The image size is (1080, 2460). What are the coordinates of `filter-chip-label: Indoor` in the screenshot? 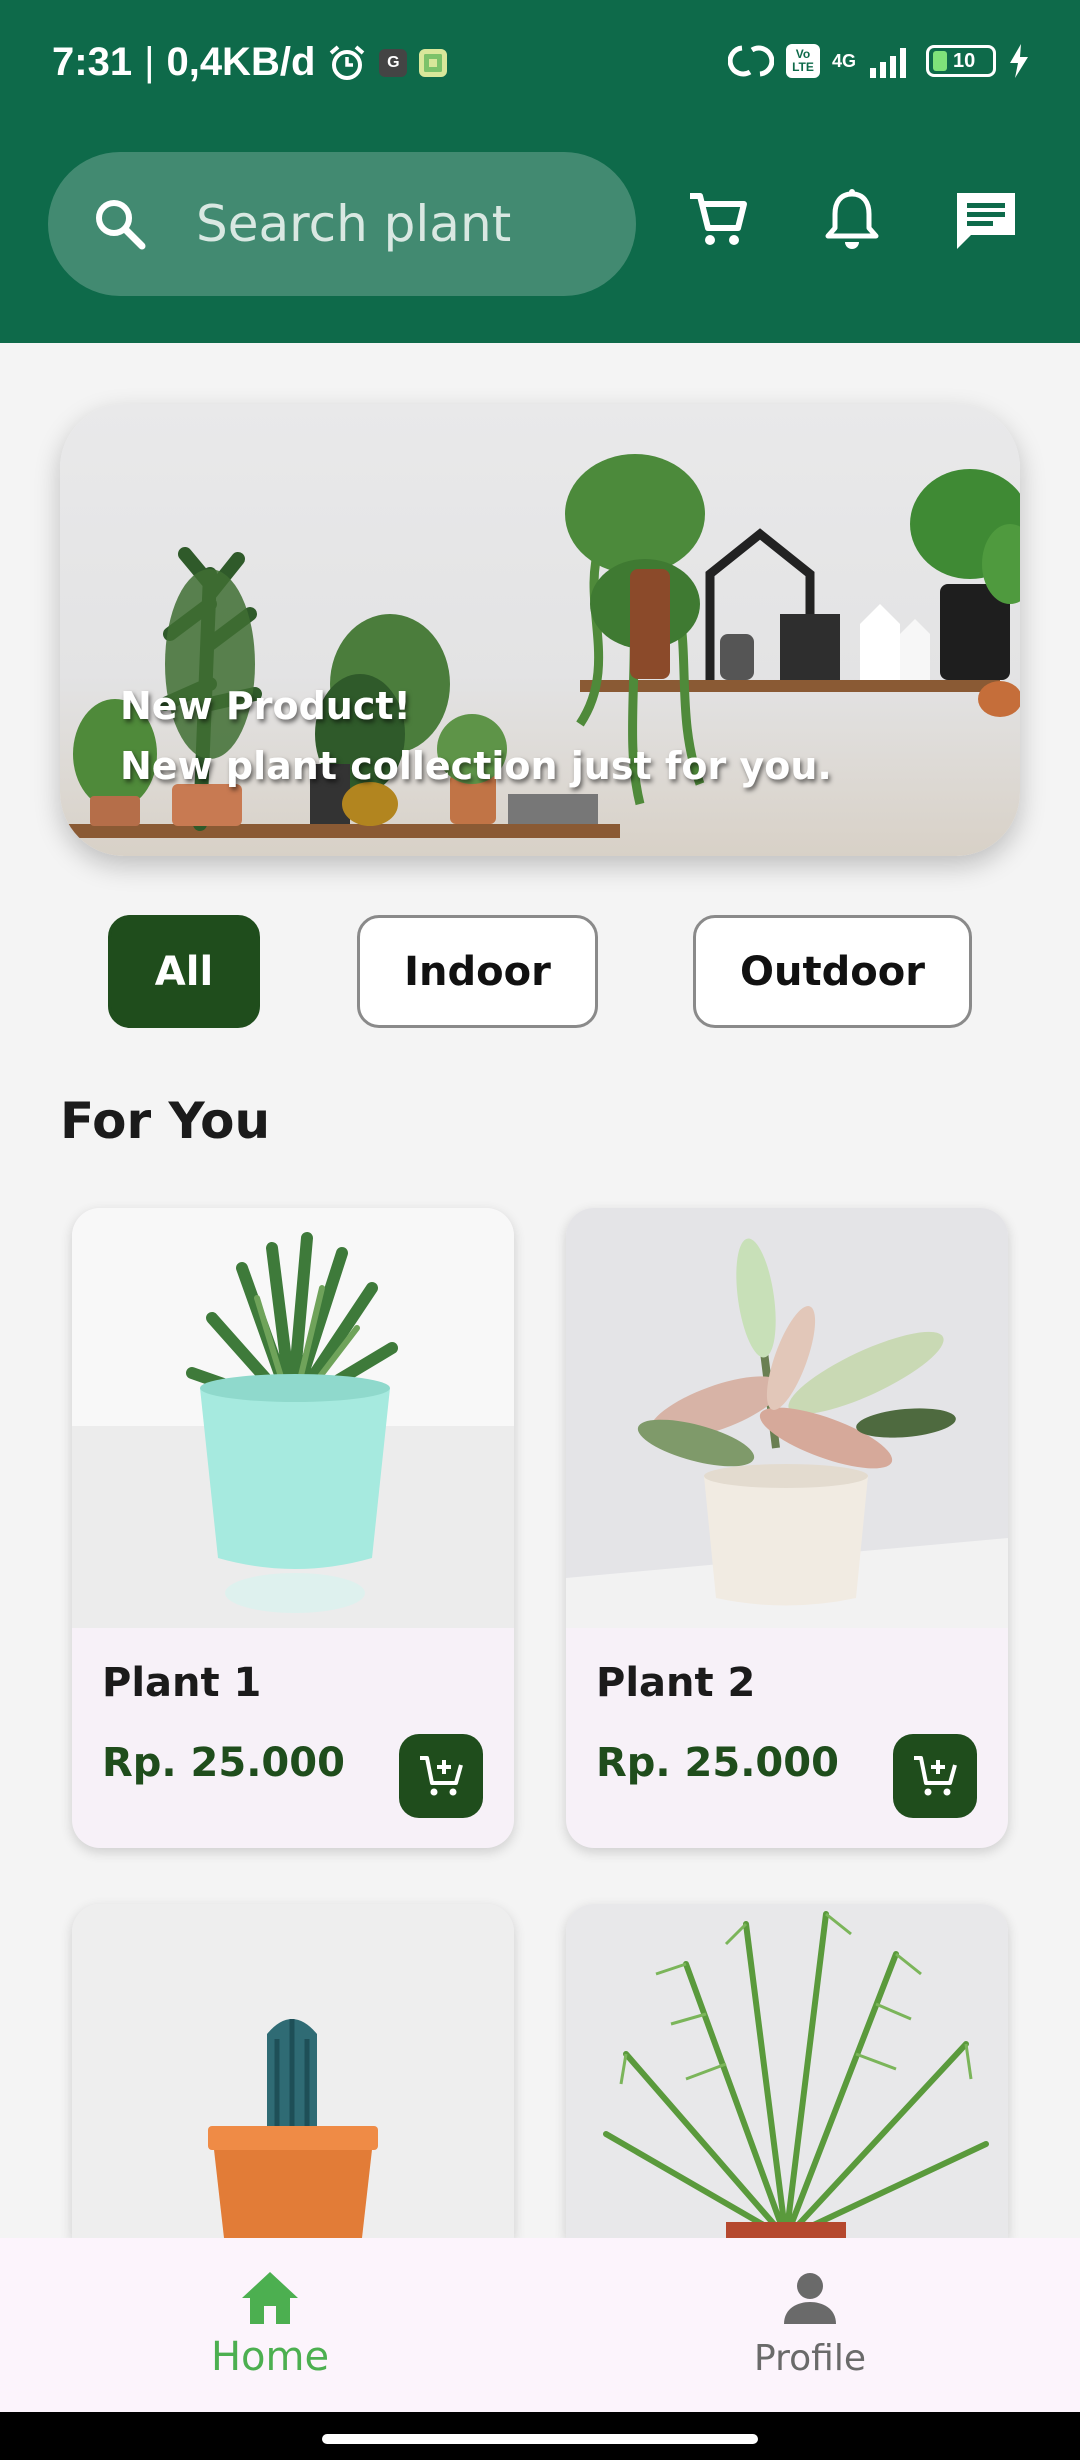 It's located at (477, 971).